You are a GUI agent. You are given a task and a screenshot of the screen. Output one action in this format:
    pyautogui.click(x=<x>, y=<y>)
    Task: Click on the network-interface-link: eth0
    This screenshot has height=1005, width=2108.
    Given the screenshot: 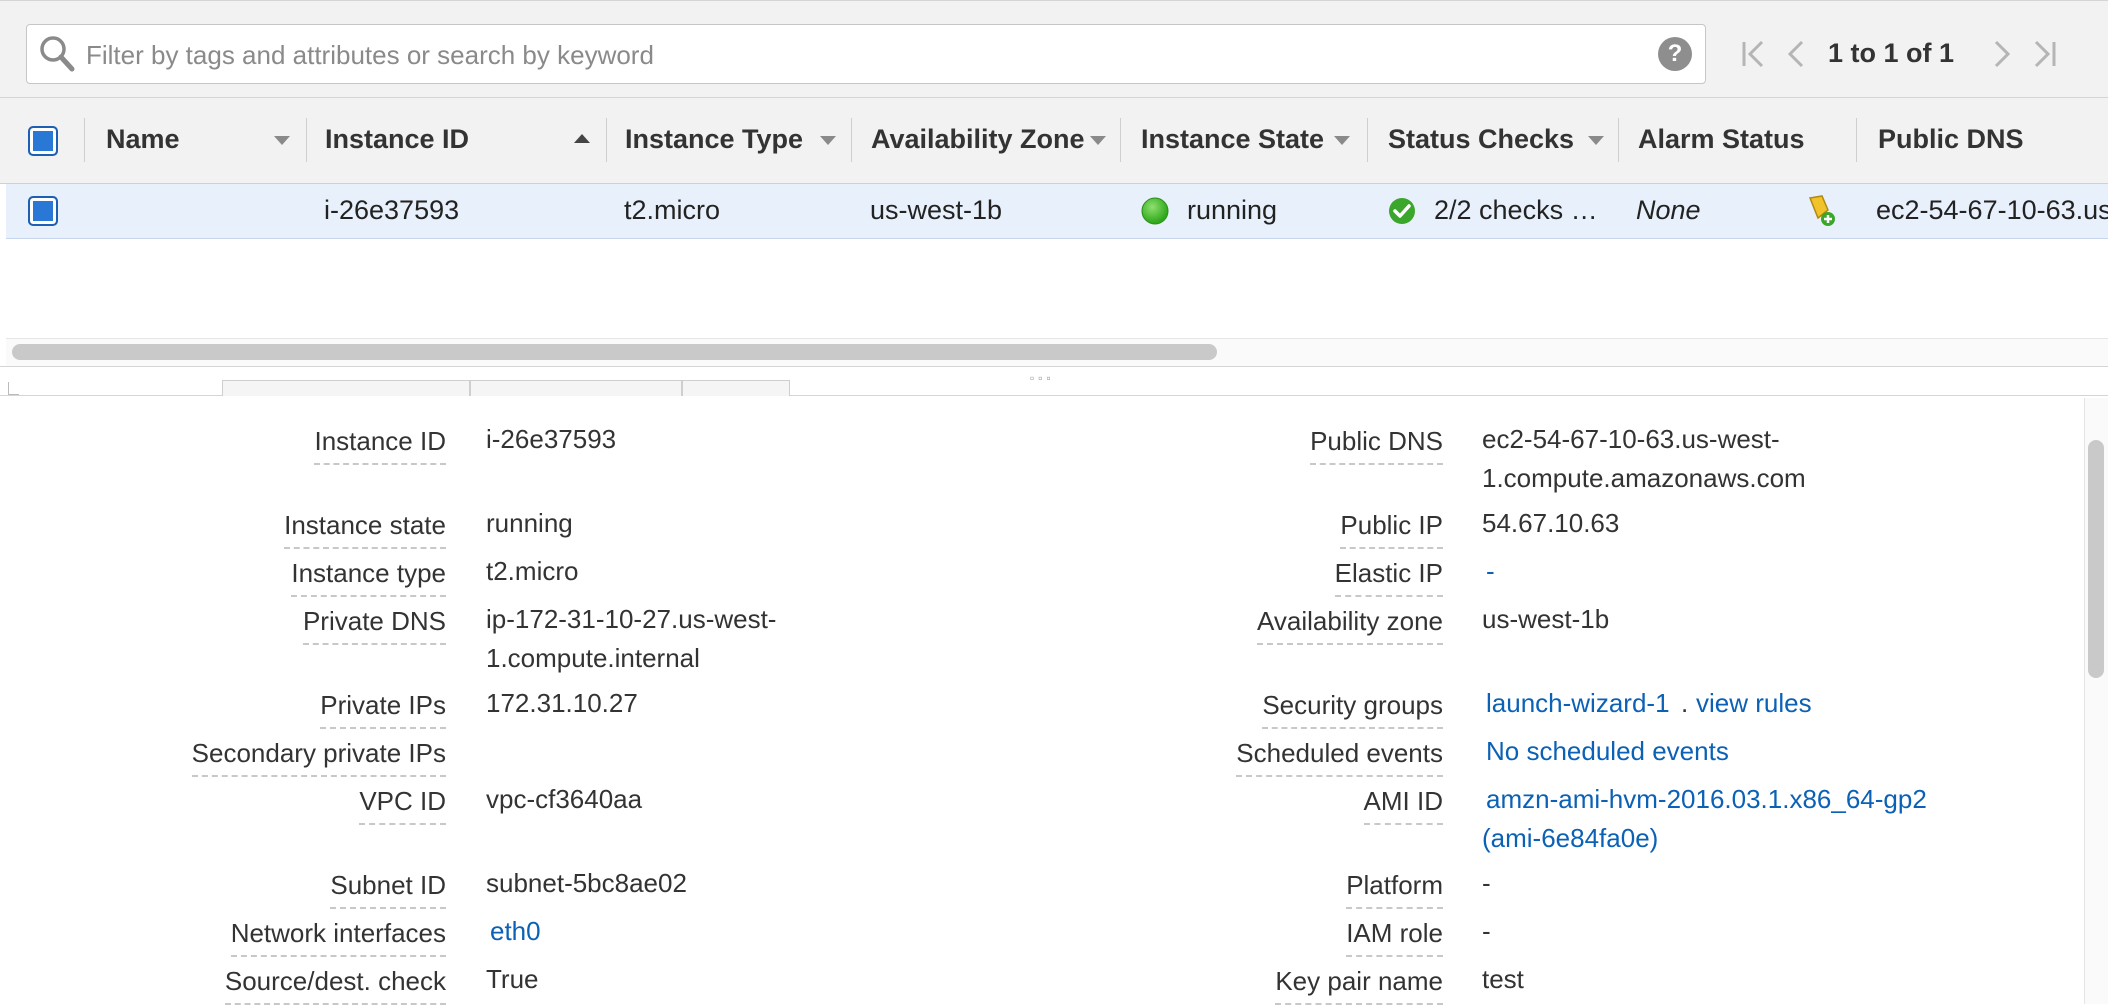 What is the action you would take?
    pyautogui.click(x=515, y=931)
    